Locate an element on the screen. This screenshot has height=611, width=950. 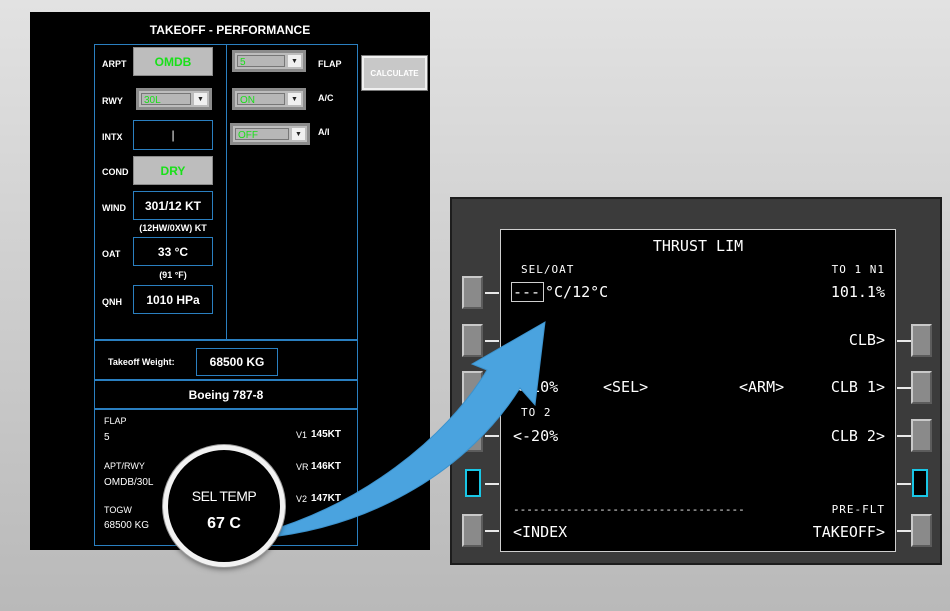
result-flap-label: FLAP is located at coordinates (115, 421).